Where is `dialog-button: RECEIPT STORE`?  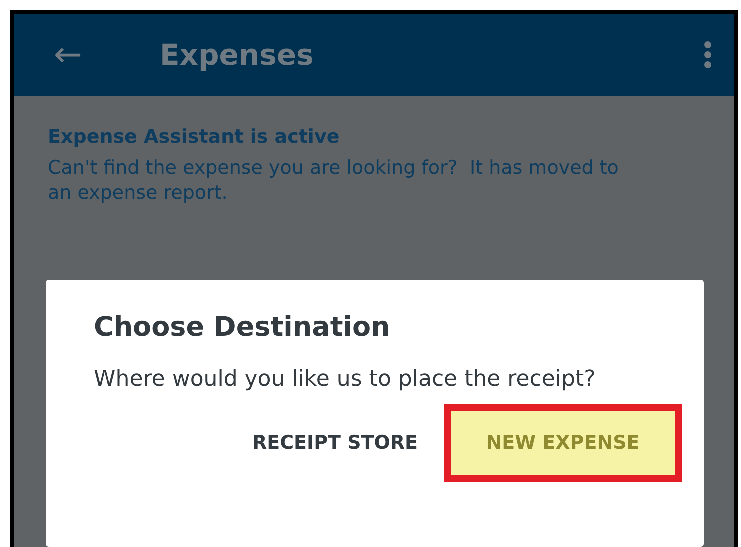 dialog-button: RECEIPT STORE is located at coordinates (335, 443).